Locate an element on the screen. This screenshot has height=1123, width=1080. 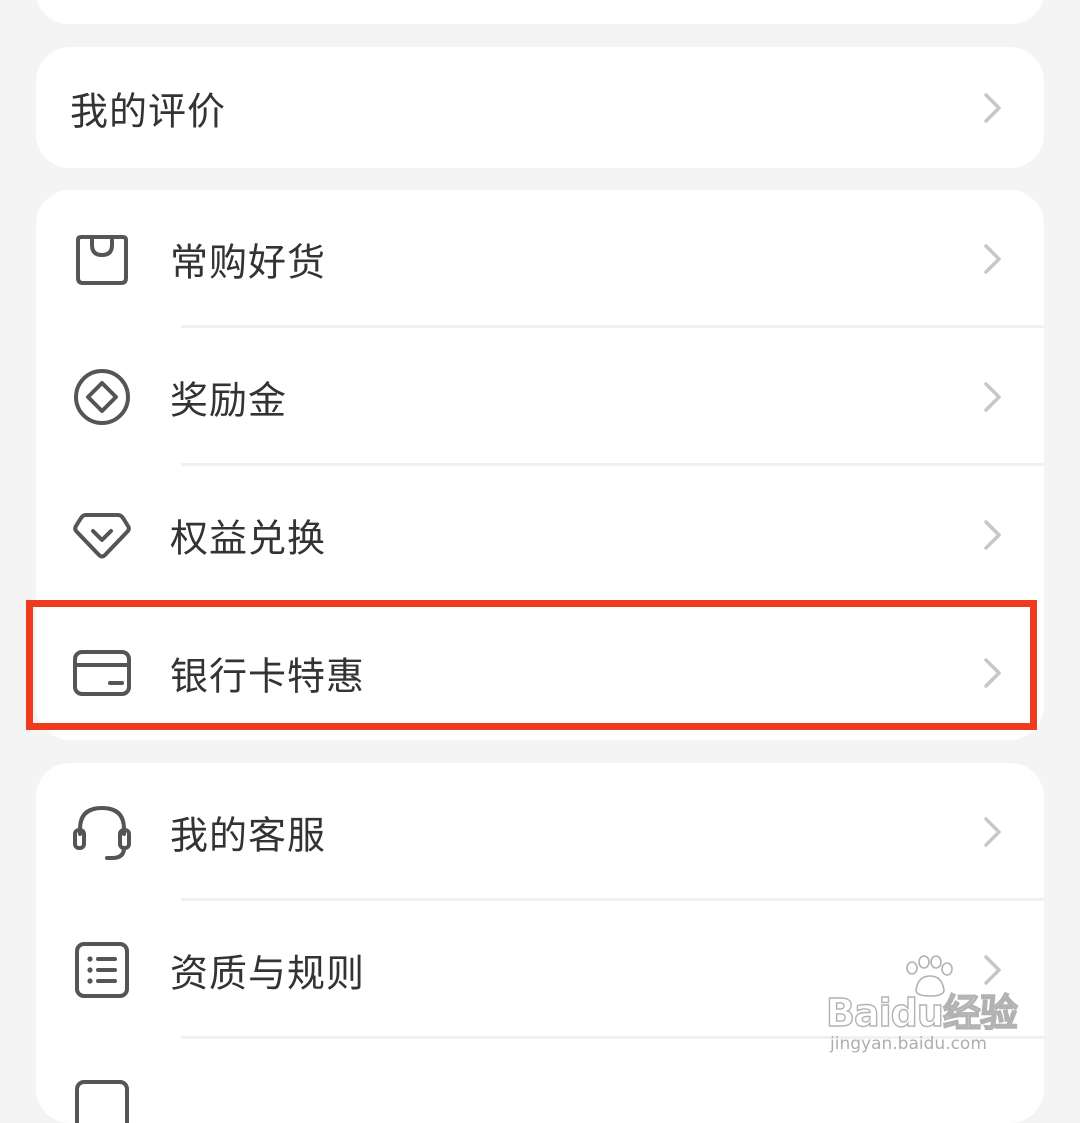
review-card: 我的评价 is located at coordinates (540, 107).